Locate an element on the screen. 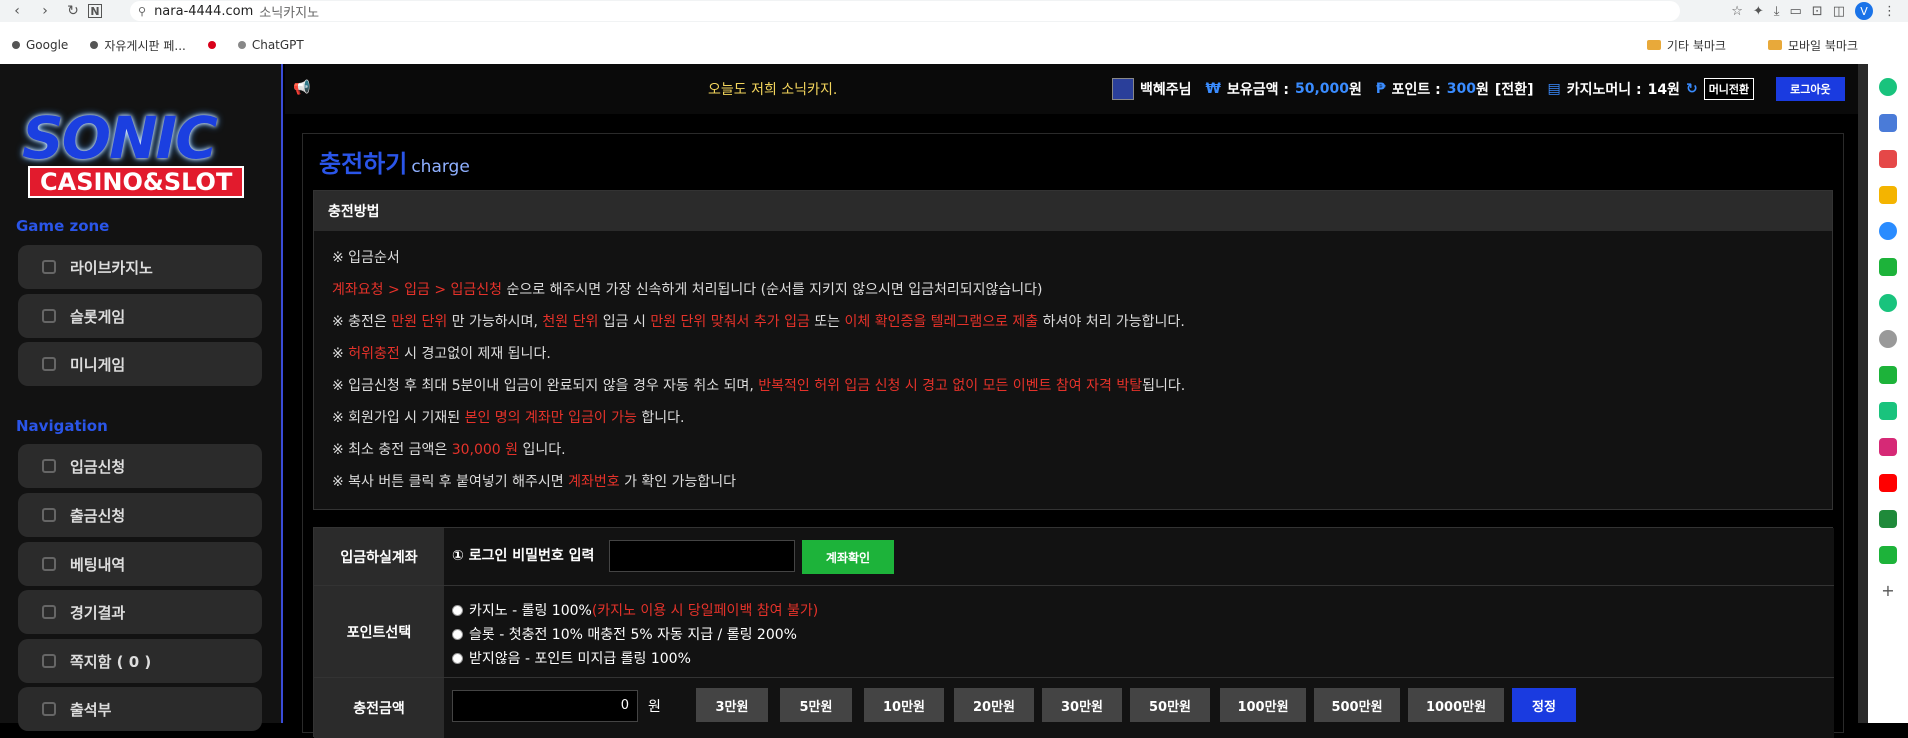 This screenshot has width=1908, height=738. bookmark-google: Google is located at coordinates (40, 45).